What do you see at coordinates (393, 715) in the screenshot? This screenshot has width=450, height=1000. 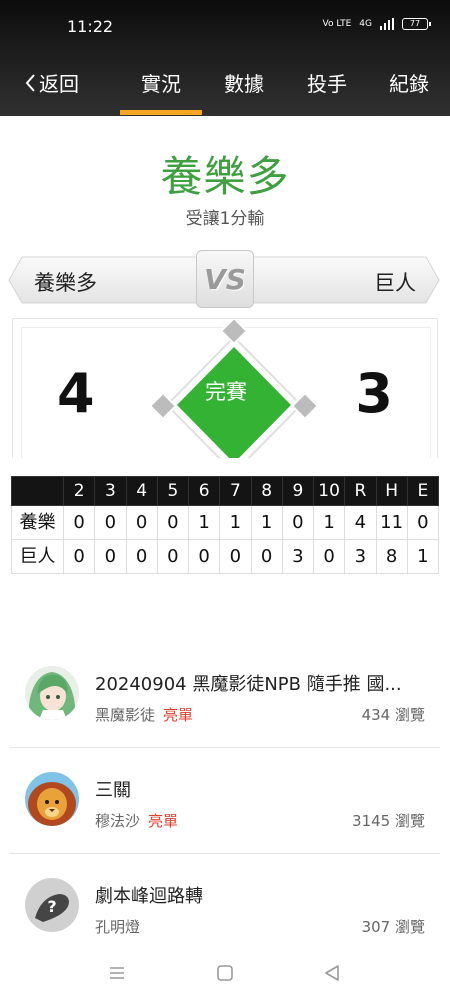 I see `post-views: 434 瀏覽` at bounding box center [393, 715].